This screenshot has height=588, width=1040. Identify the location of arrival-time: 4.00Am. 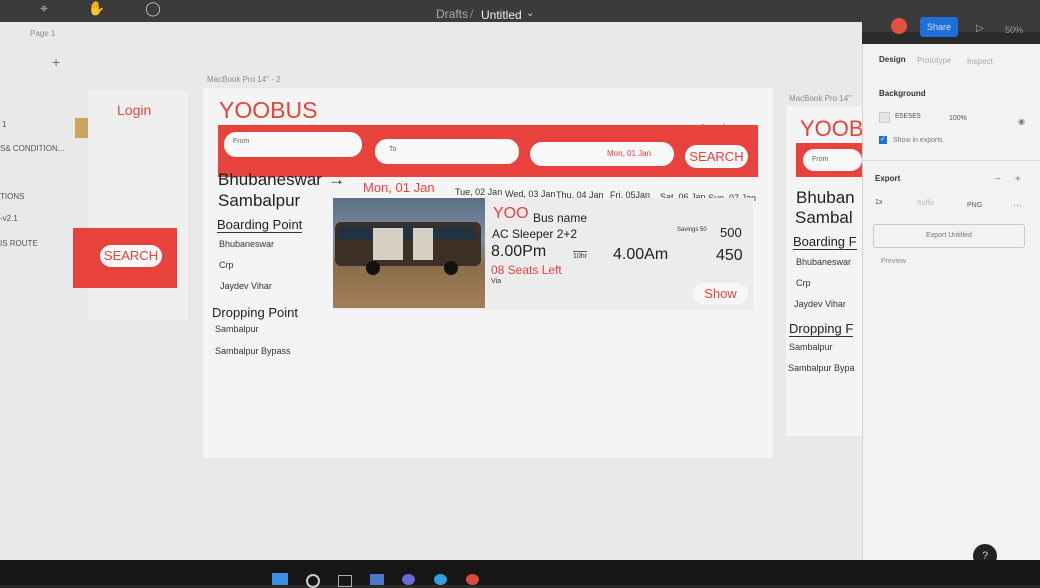
(641, 254).